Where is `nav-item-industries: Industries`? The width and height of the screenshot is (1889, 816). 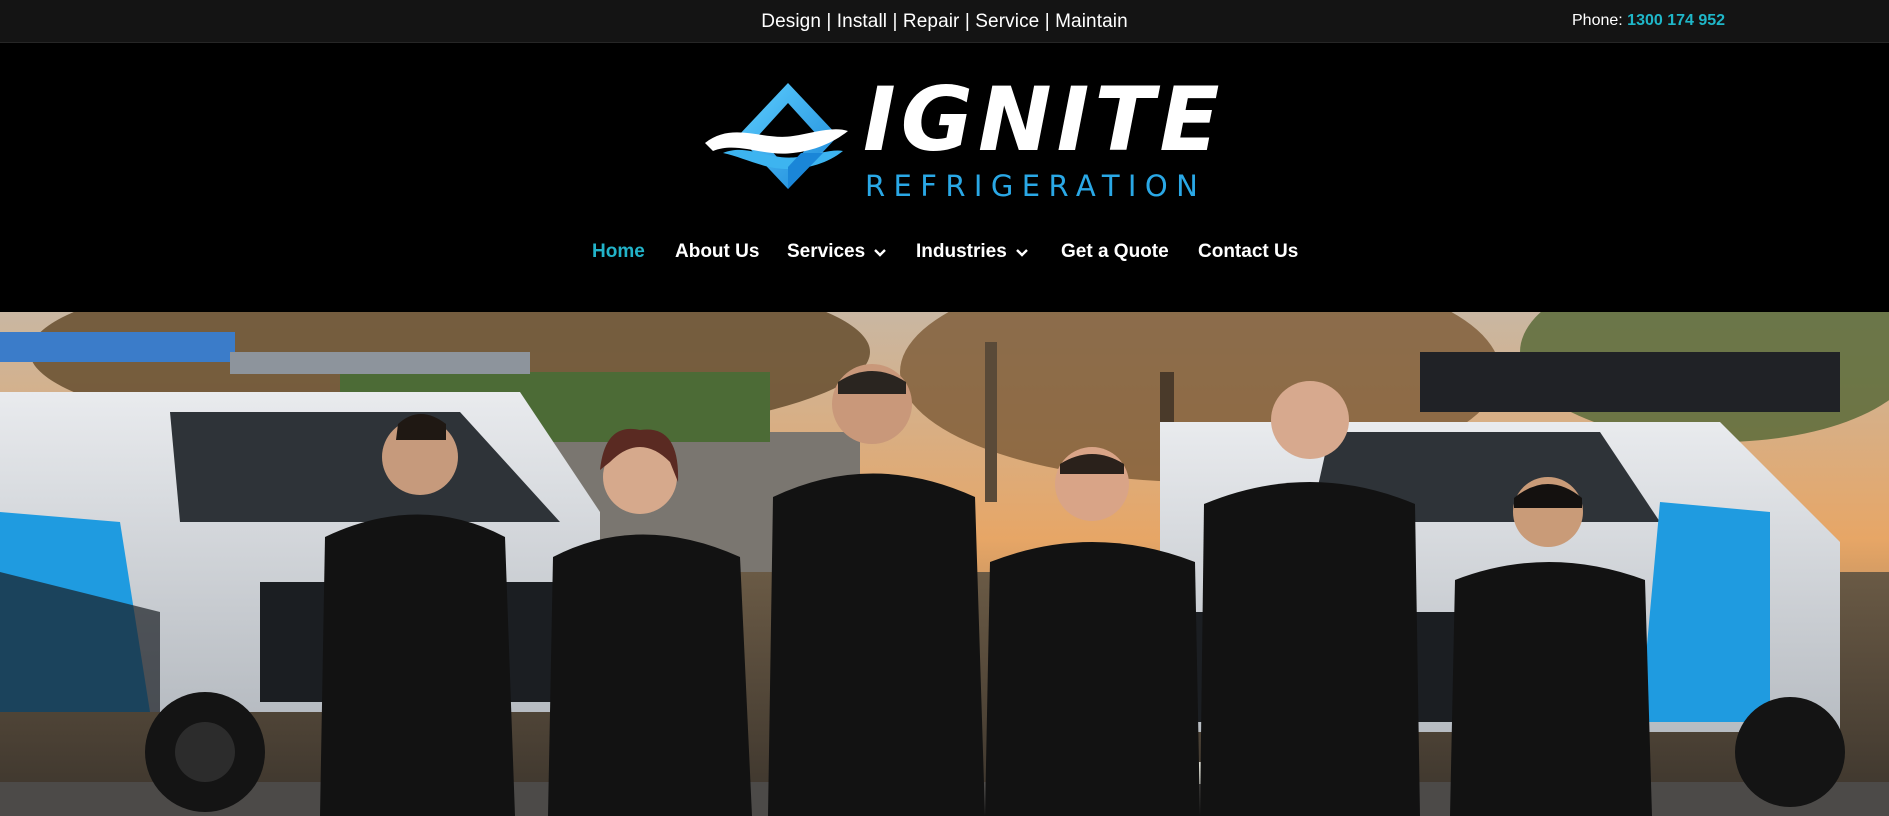 nav-item-industries: Industries is located at coordinates (973, 252).